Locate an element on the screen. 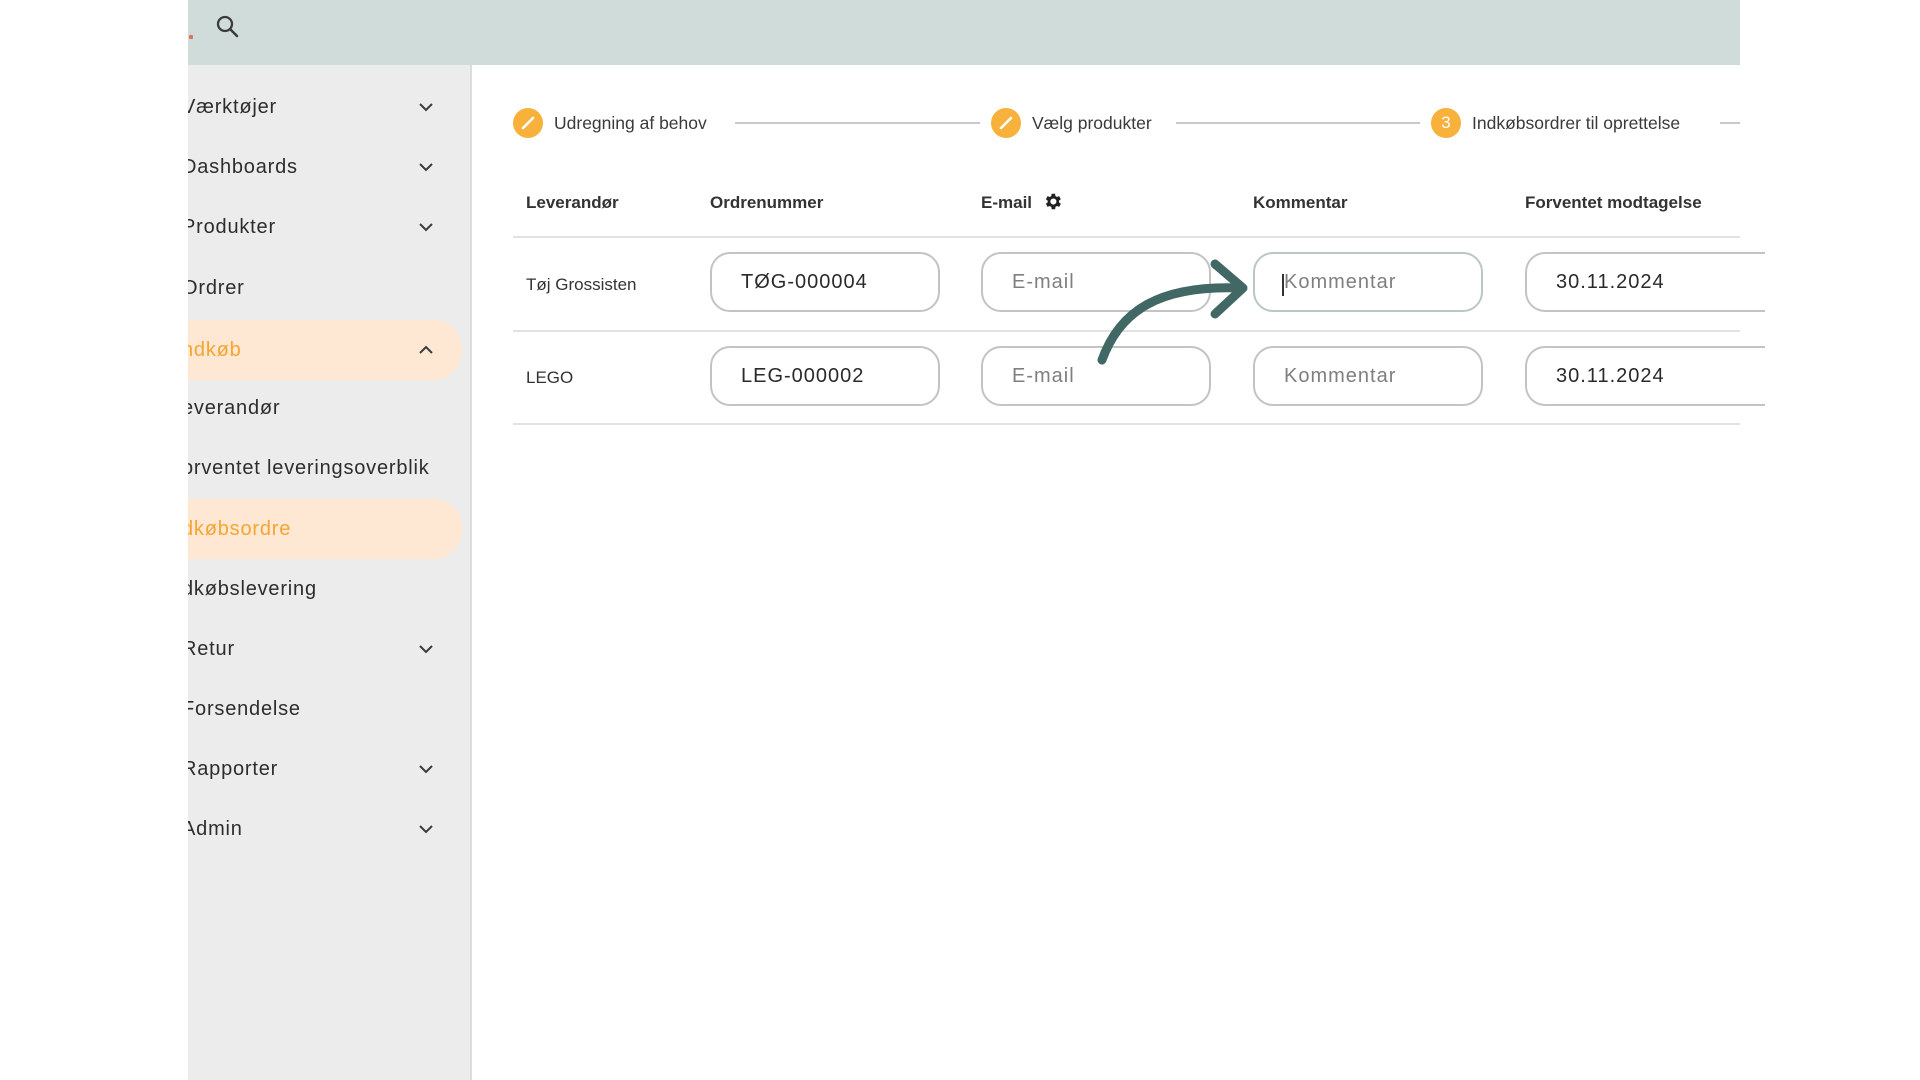  sidebar-item-label: Retur is located at coordinates (211, 648).